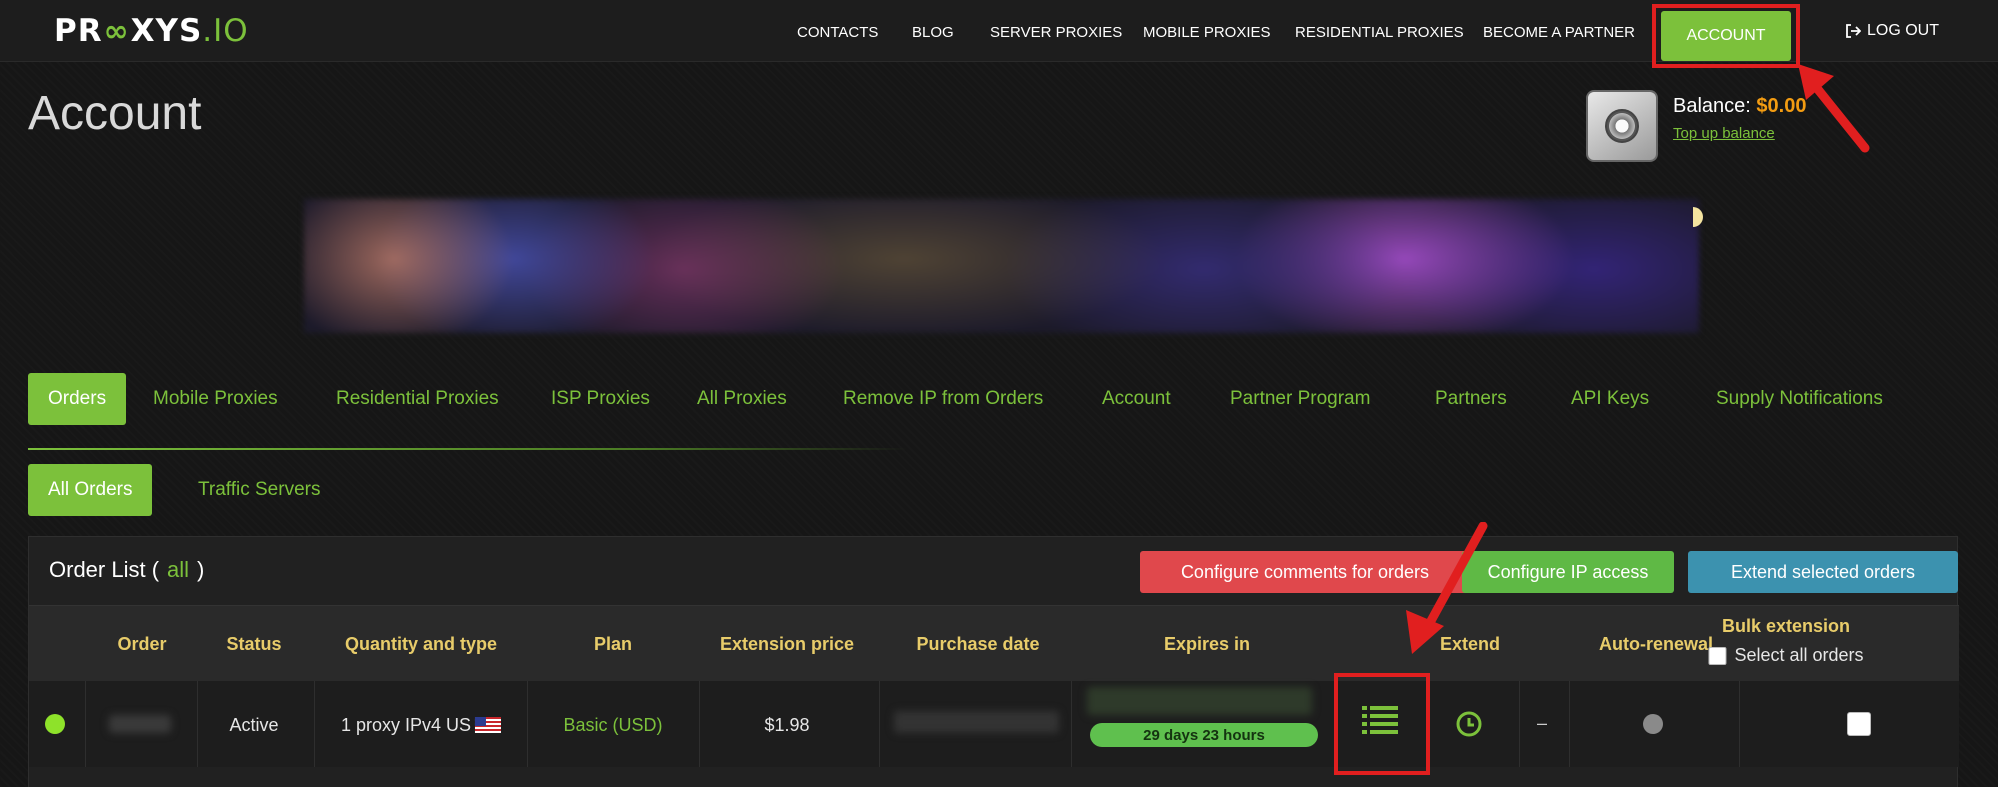  Describe the element at coordinates (1799, 399) in the screenshot. I see `tab-supply-notifications: Supply Notifications` at that location.